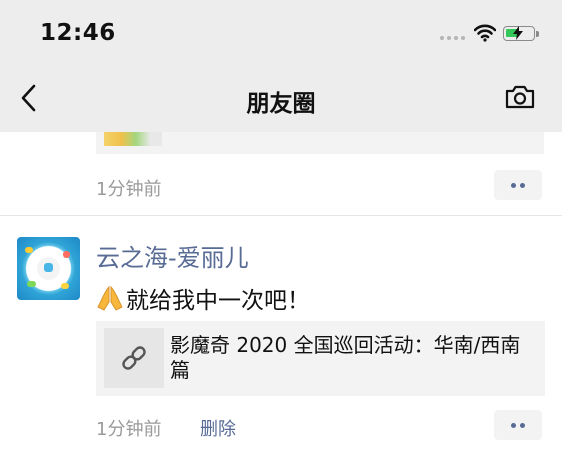  I want to click on signal-dots-icon, so click(452, 38).